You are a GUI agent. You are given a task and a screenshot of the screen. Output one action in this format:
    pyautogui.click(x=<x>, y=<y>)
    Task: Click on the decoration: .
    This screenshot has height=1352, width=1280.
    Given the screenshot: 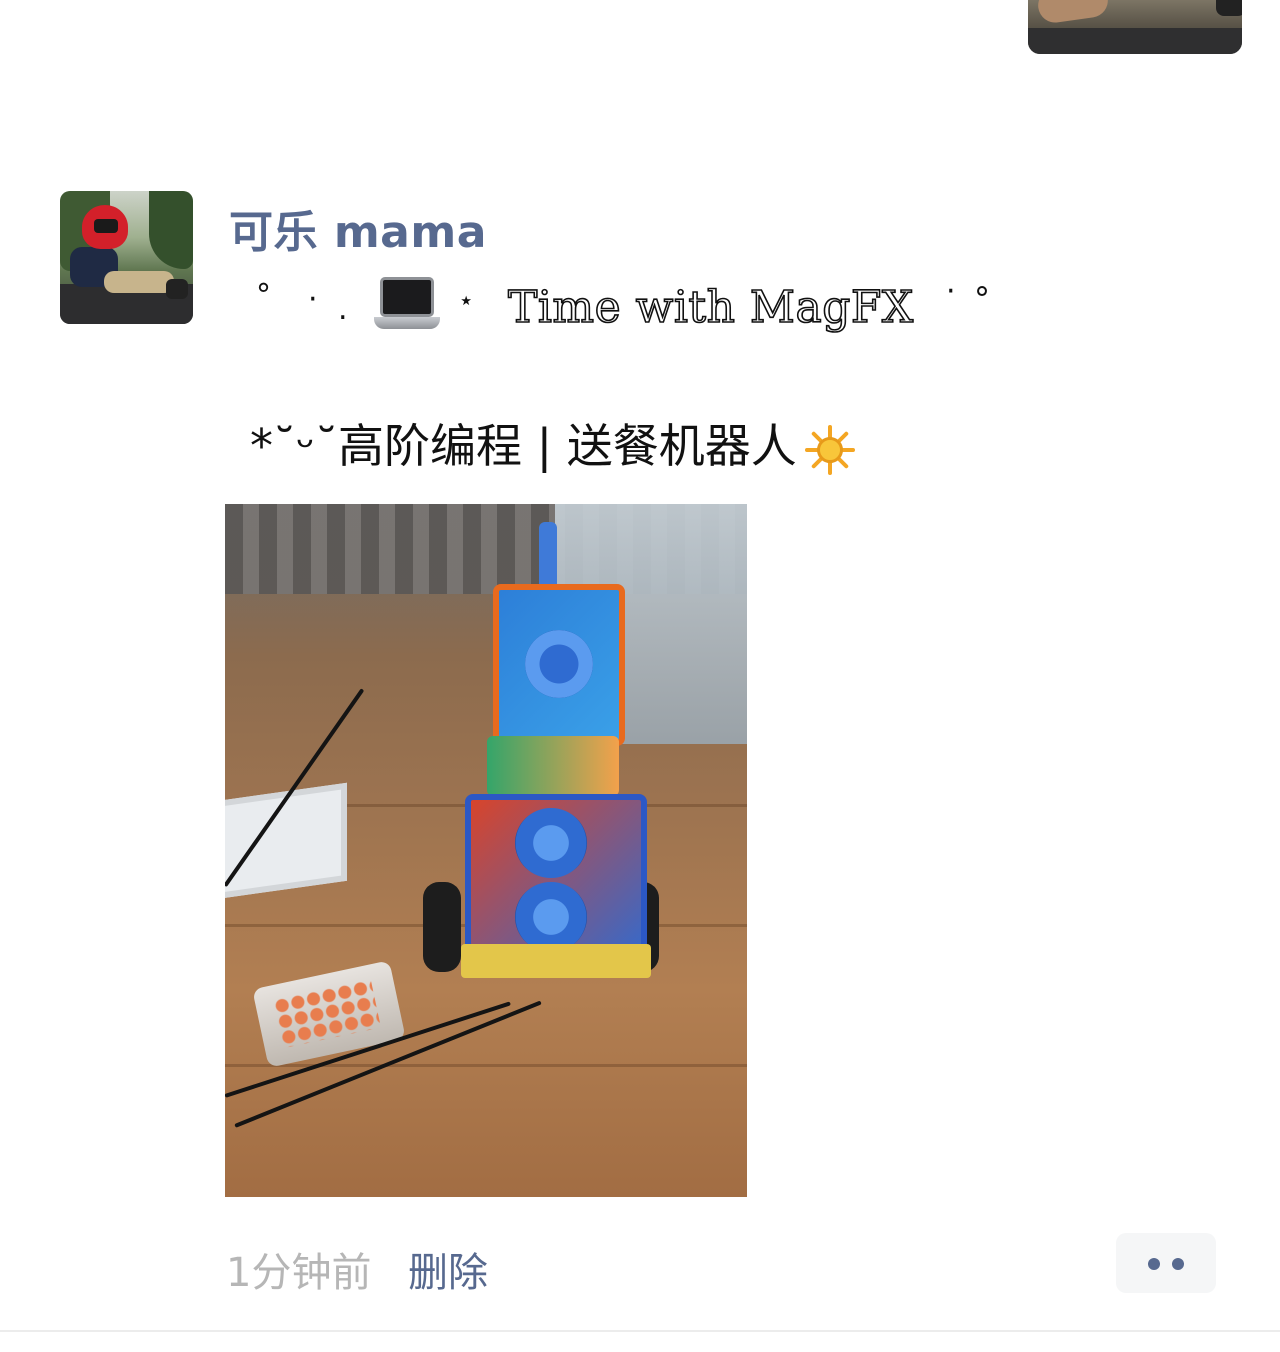 What is the action you would take?
    pyautogui.click(x=343, y=309)
    